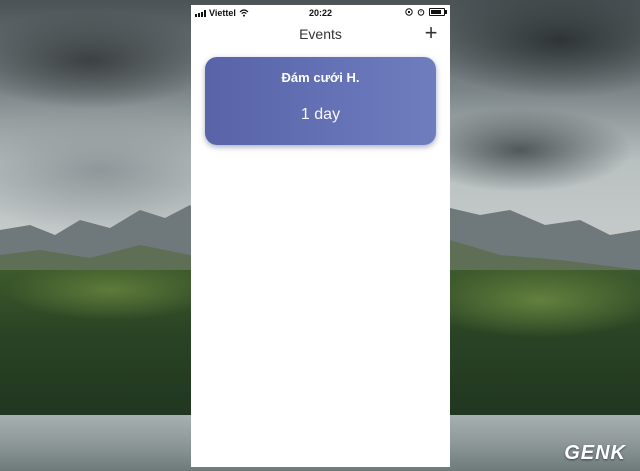 The width and height of the screenshot is (640, 471). Describe the element at coordinates (595, 453) in the screenshot. I see `watermark-logo: GENK` at that location.